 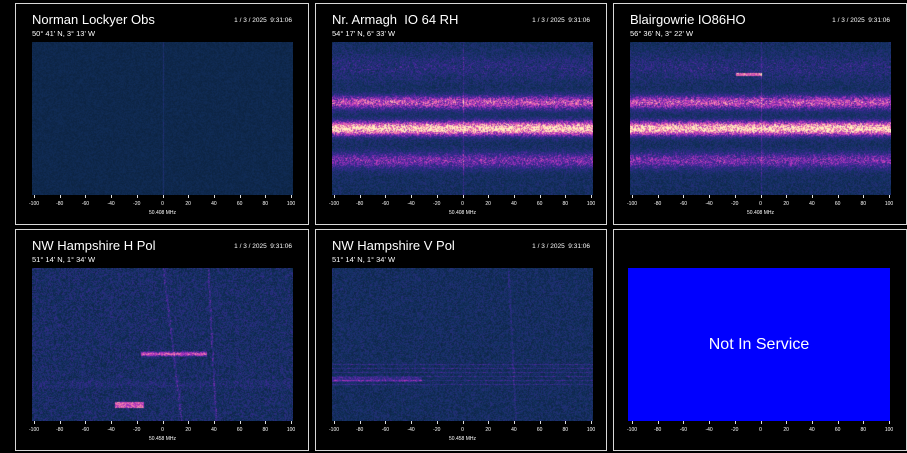 I want to click on frequency-axis: -100 -80 -60 -40 -20 0 20 40 60 80 100 50.458 MHz, so click(x=162, y=432).